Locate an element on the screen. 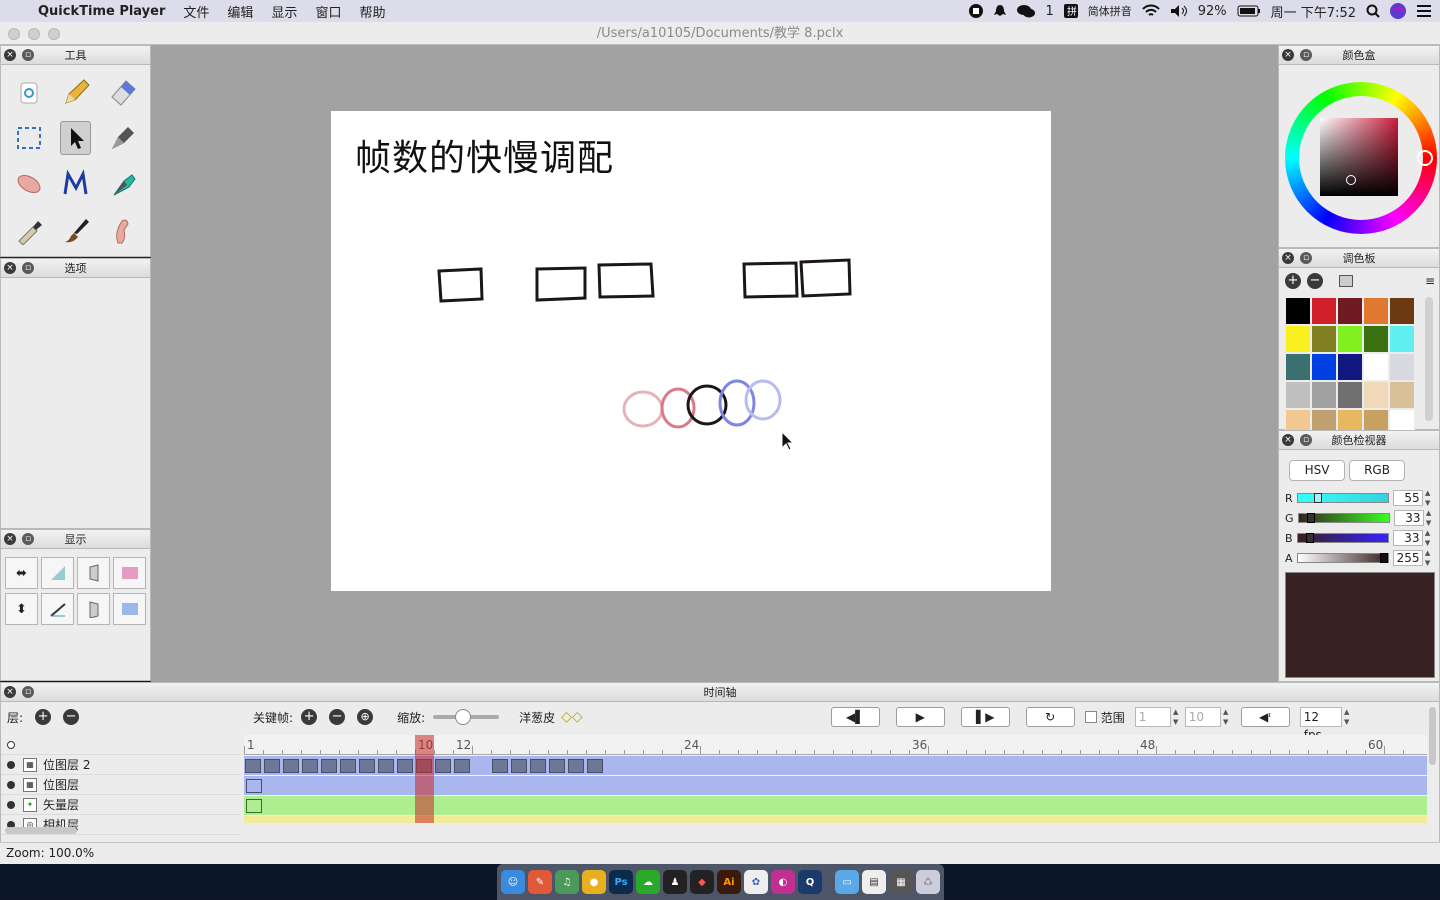 The height and width of the screenshot is (900, 1440). visibility-all-icon is located at coordinates (11, 744).